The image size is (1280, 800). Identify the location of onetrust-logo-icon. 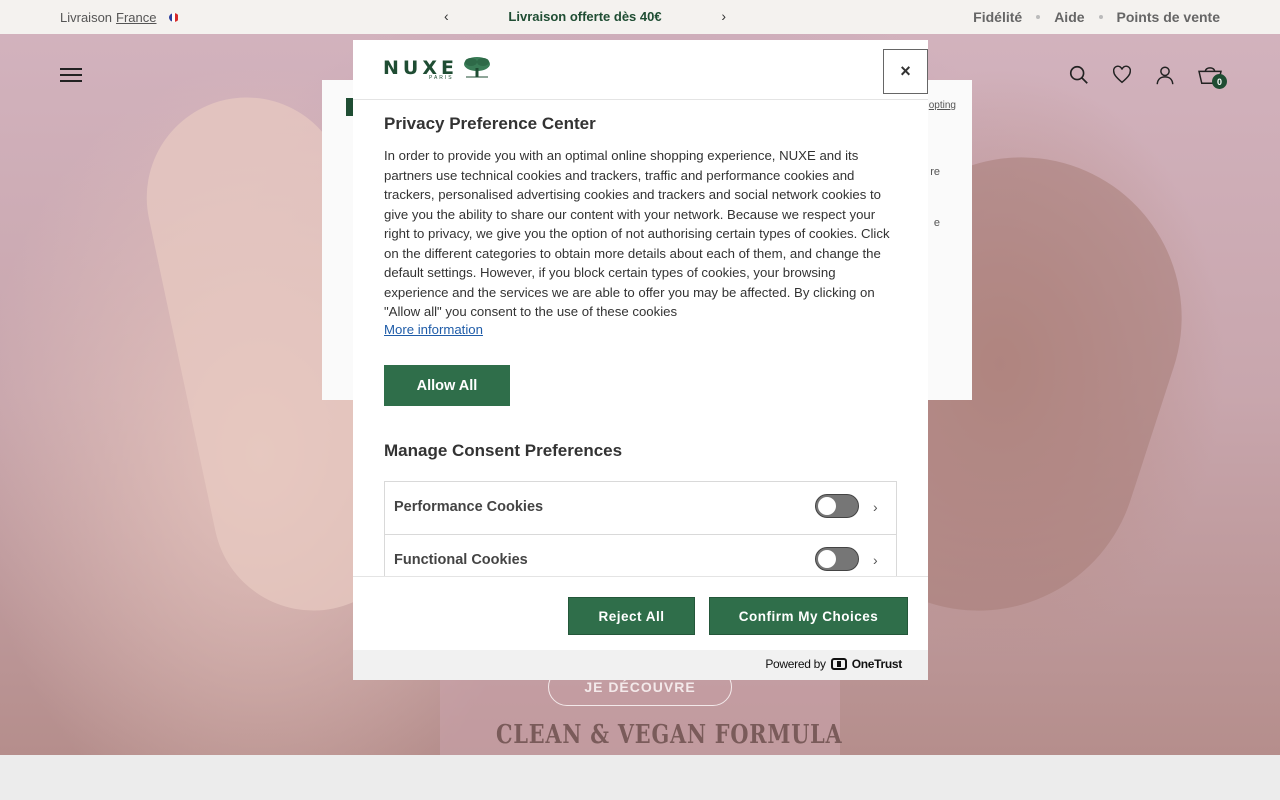
(838, 664).